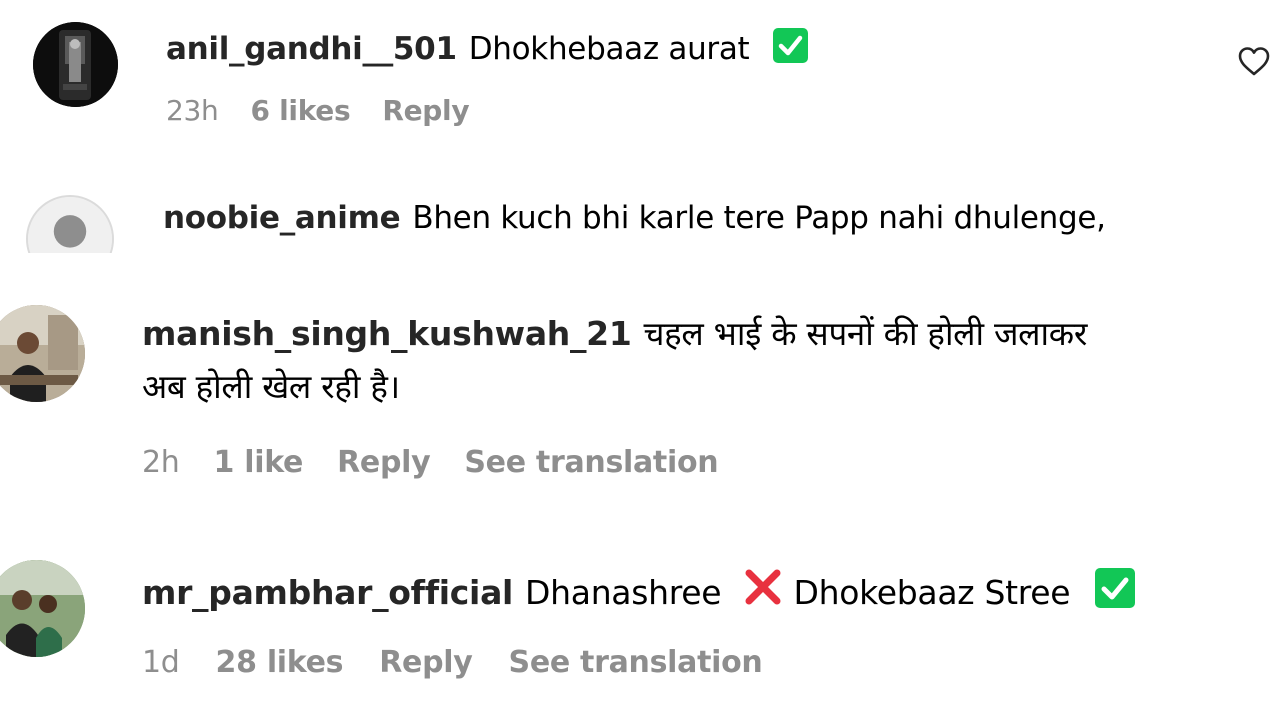  What do you see at coordinates (609, 49) in the screenshot?
I see `comment-text: Dhokhebaaz aurat` at bounding box center [609, 49].